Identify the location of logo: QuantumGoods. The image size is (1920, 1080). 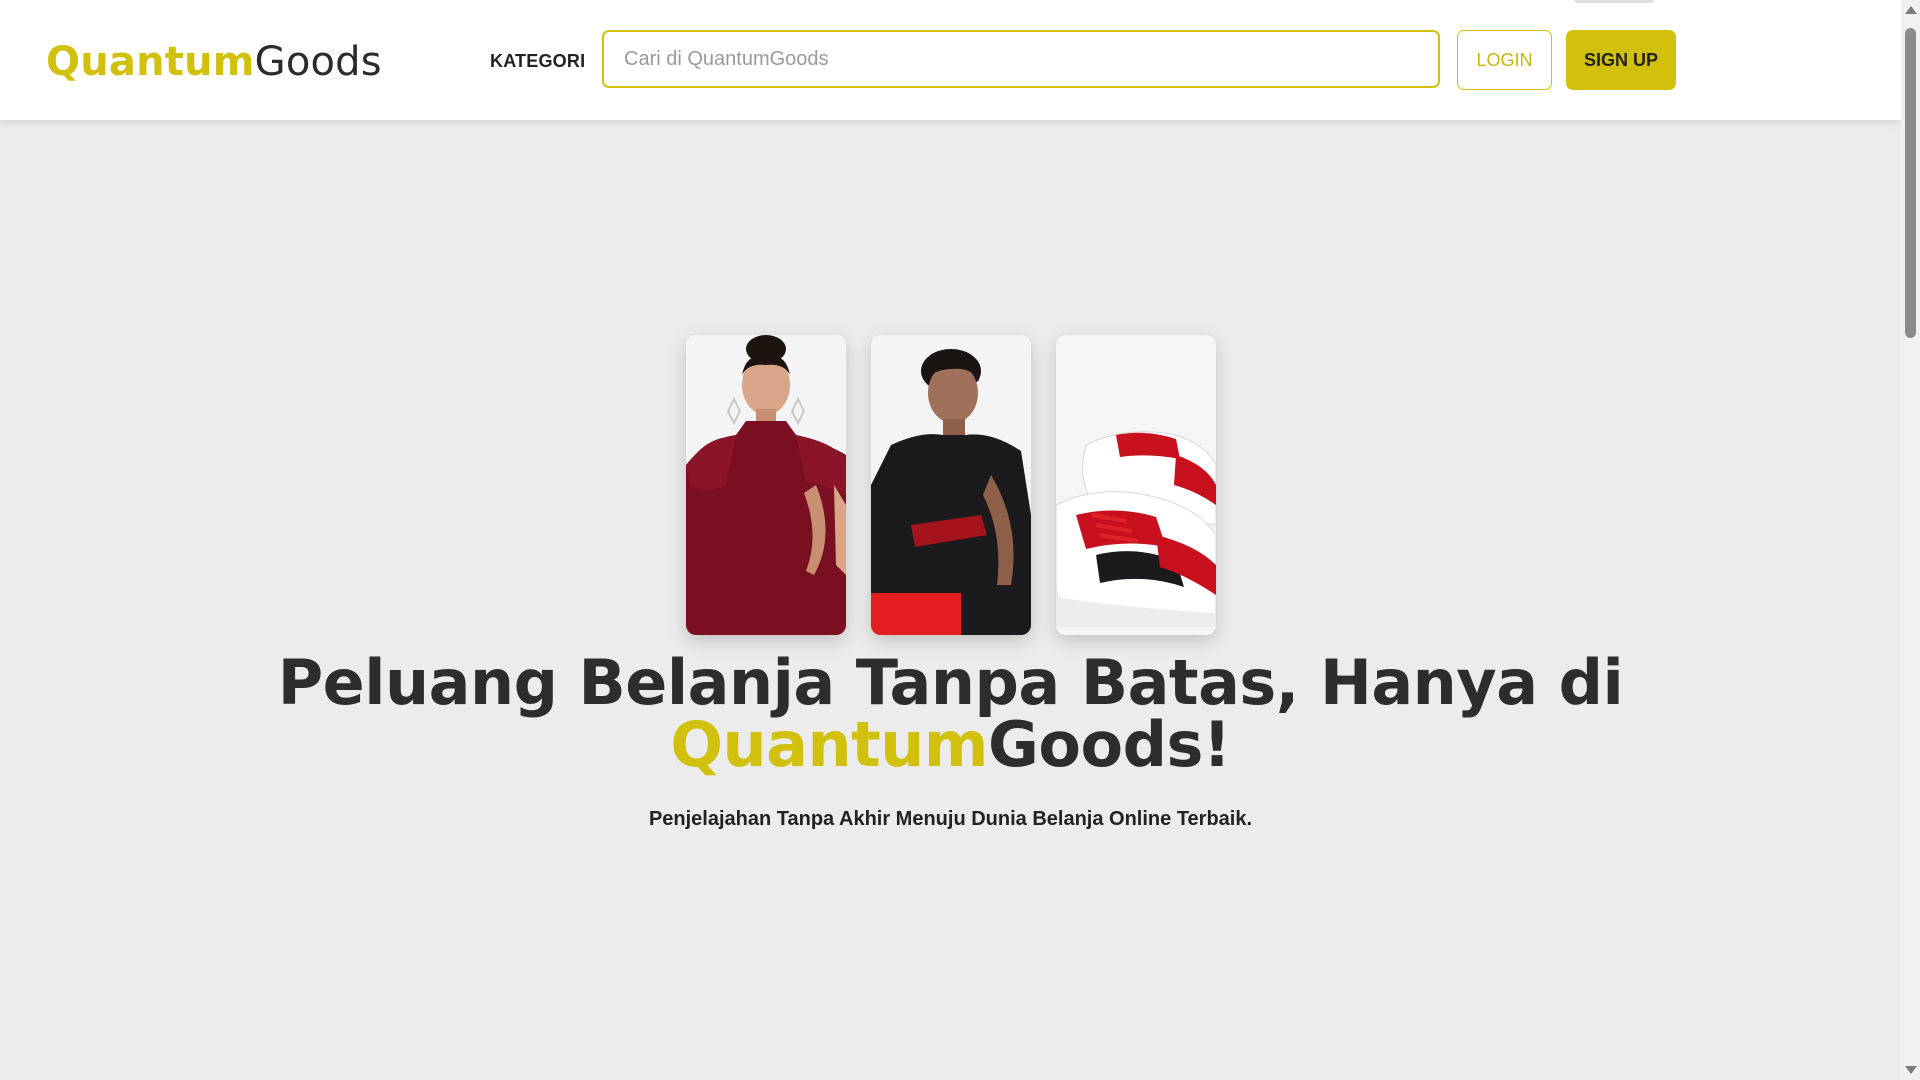
(214, 62).